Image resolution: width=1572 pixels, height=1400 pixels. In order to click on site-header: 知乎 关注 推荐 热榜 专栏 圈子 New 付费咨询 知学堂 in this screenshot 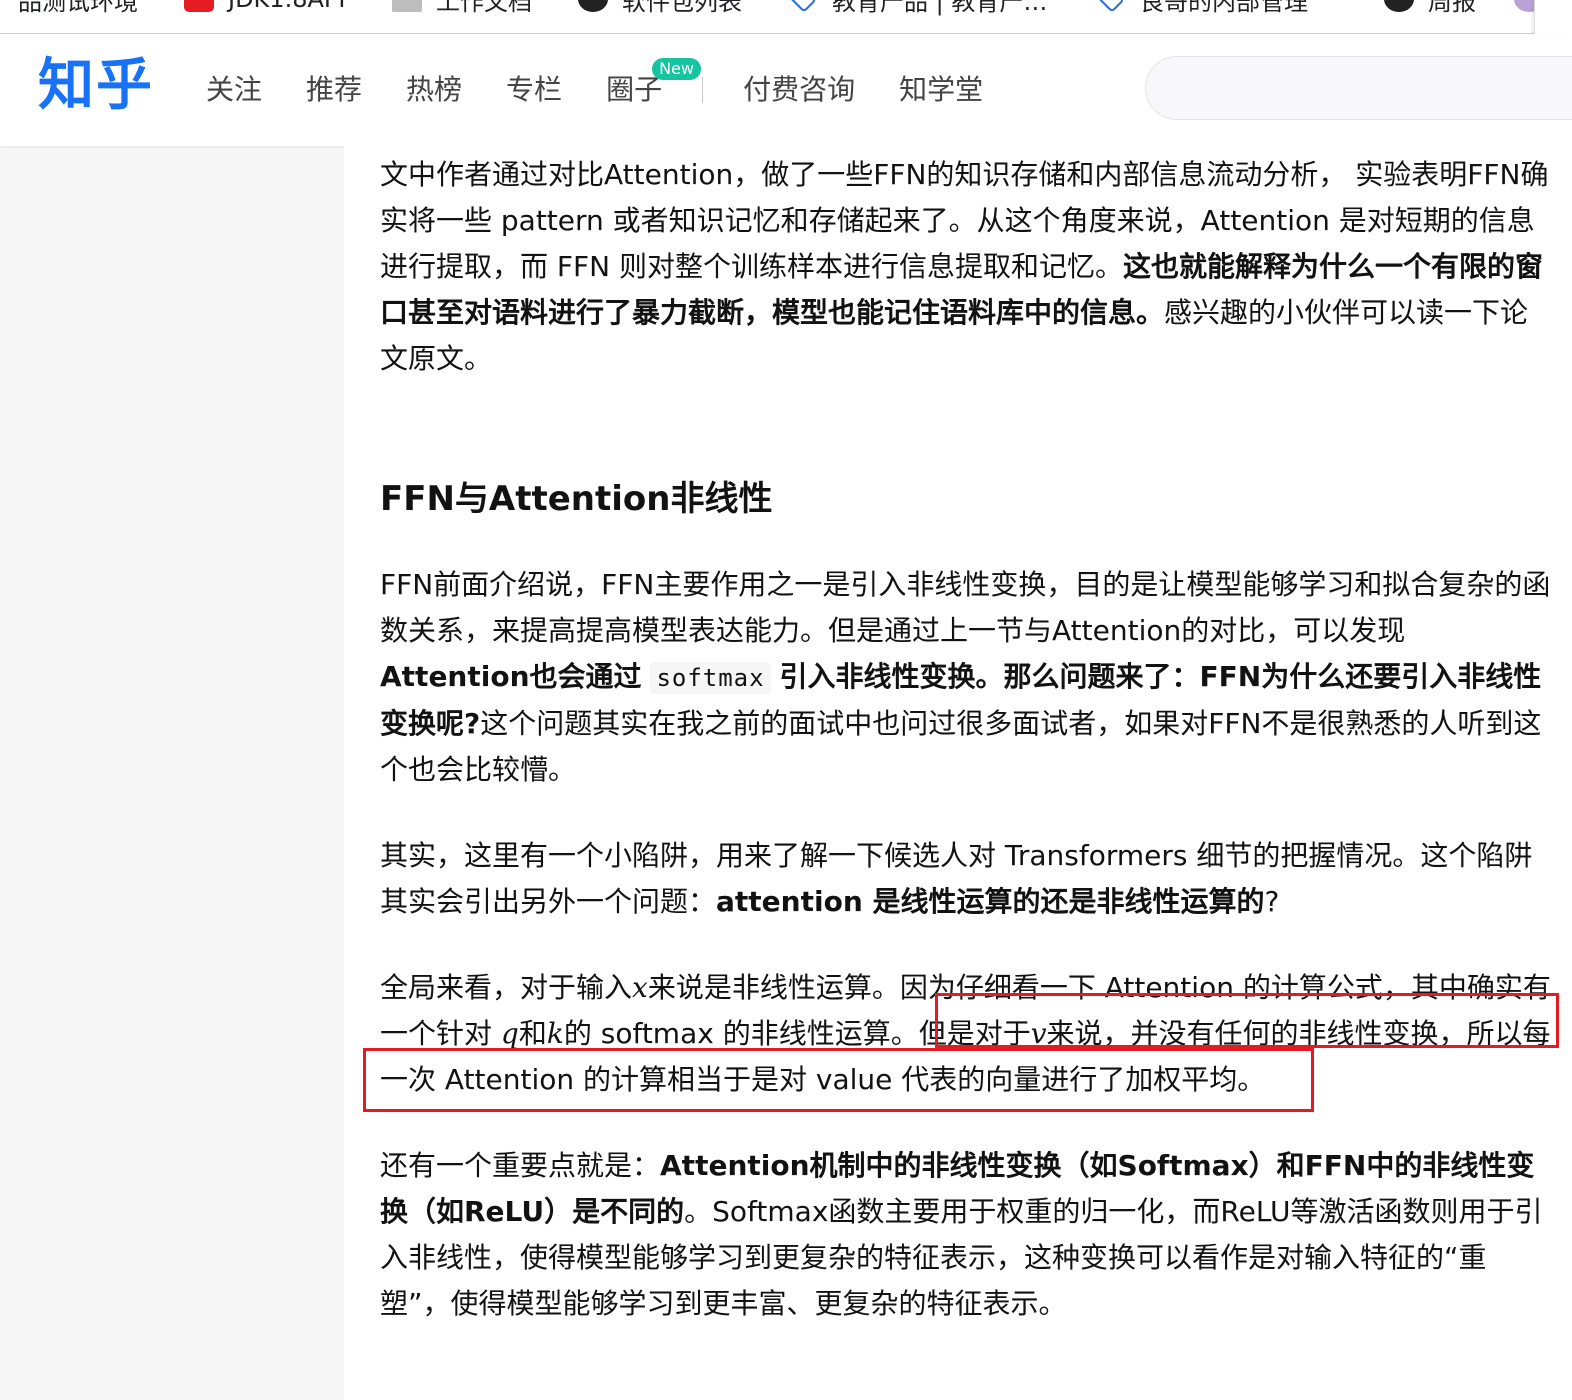, I will do `click(786, 90)`.